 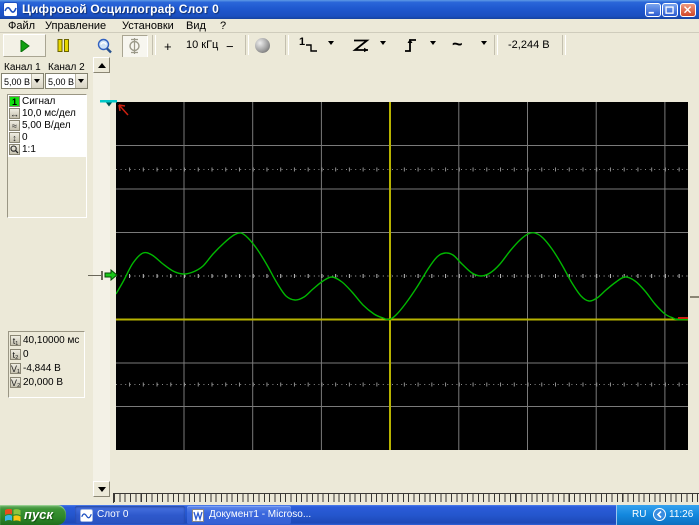 I want to click on v2-icon: V₂, so click(x=15, y=382).